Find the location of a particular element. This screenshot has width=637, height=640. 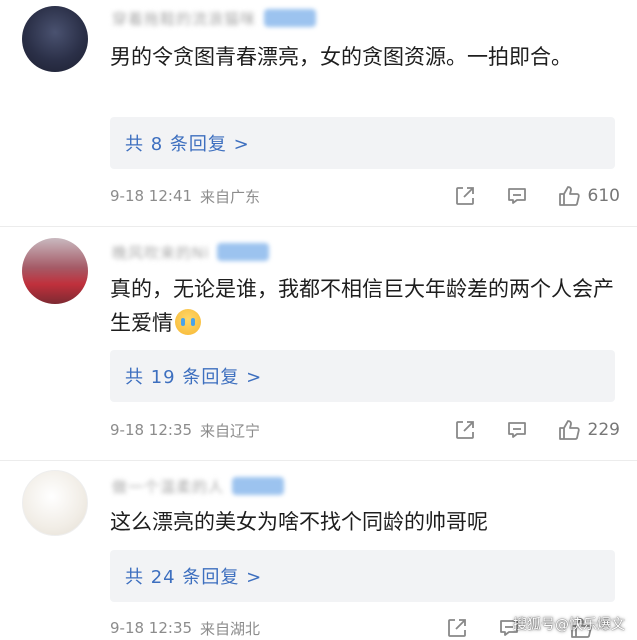

reply-count-label: 共 8 条回复 > is located at coordinates (187, 144).